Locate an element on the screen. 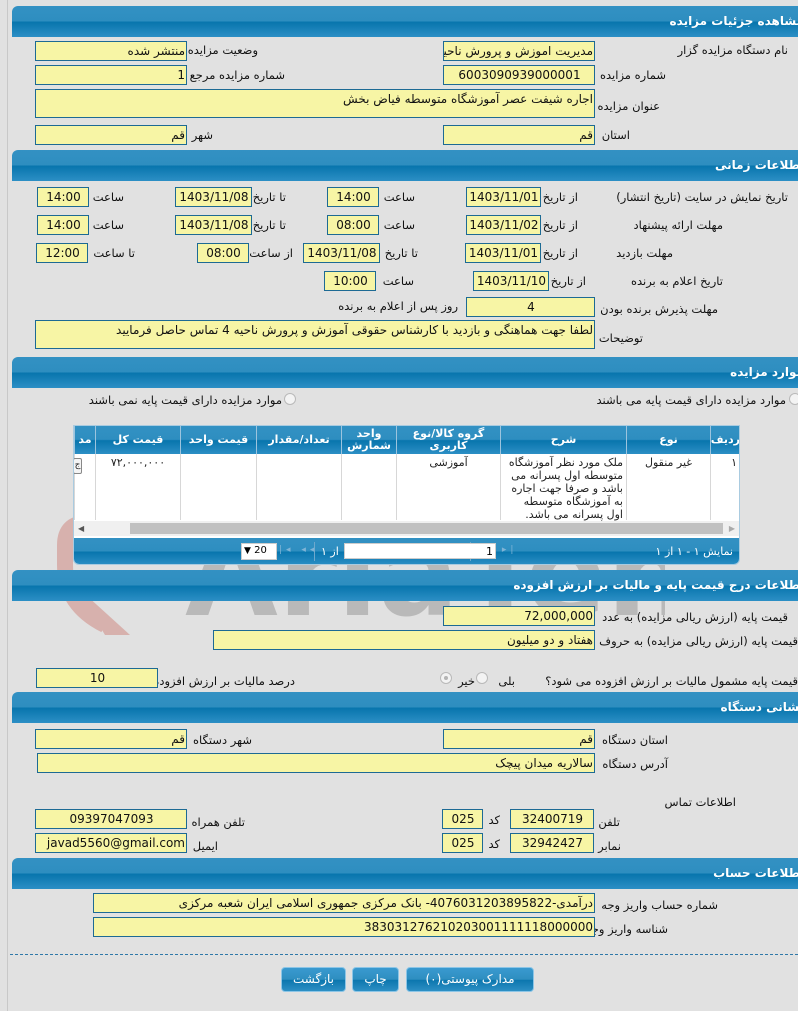  org-province-label: استان دستگاه is located at coordinates (634, 740).